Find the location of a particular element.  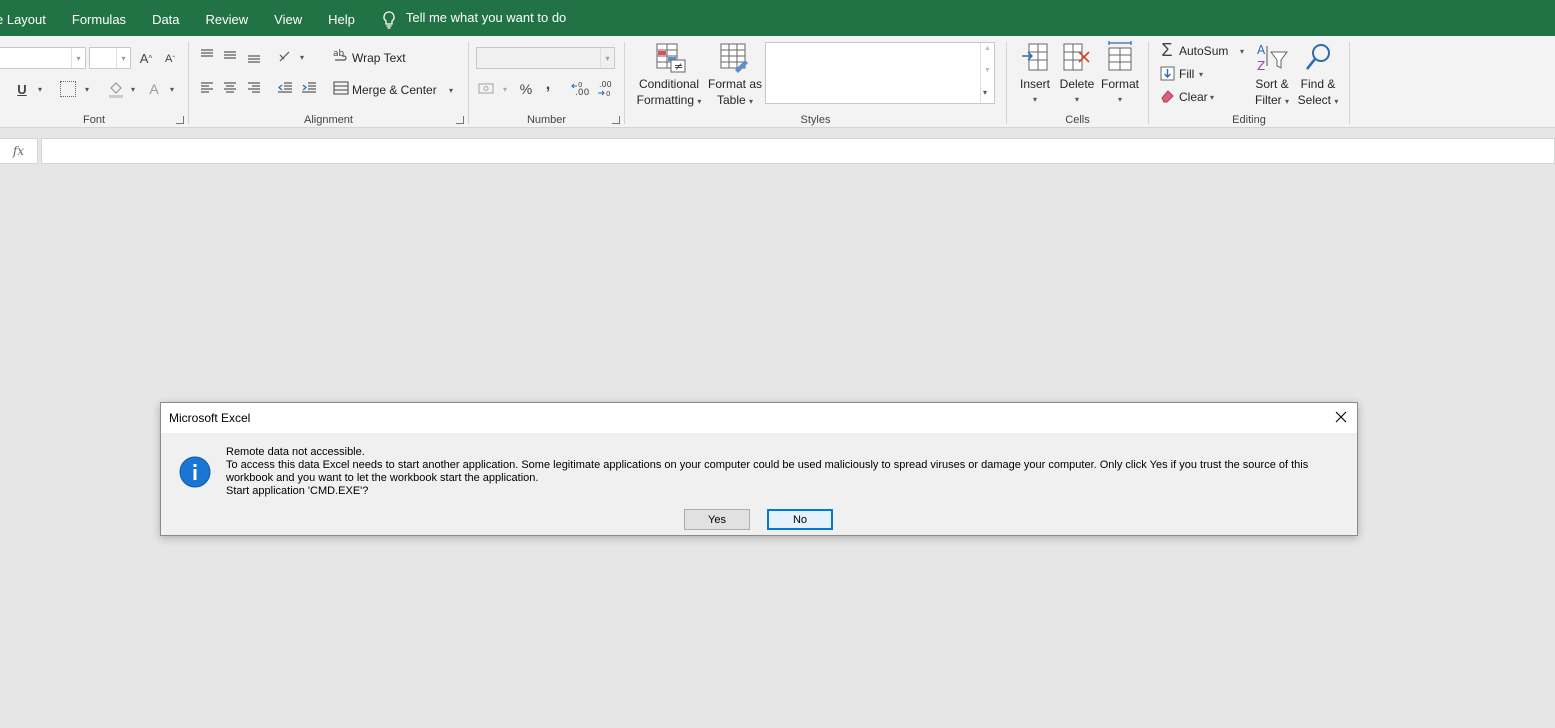

sort-filter-button: AZ Sort & Filter ▾ is located at coordinates (1272, 76).